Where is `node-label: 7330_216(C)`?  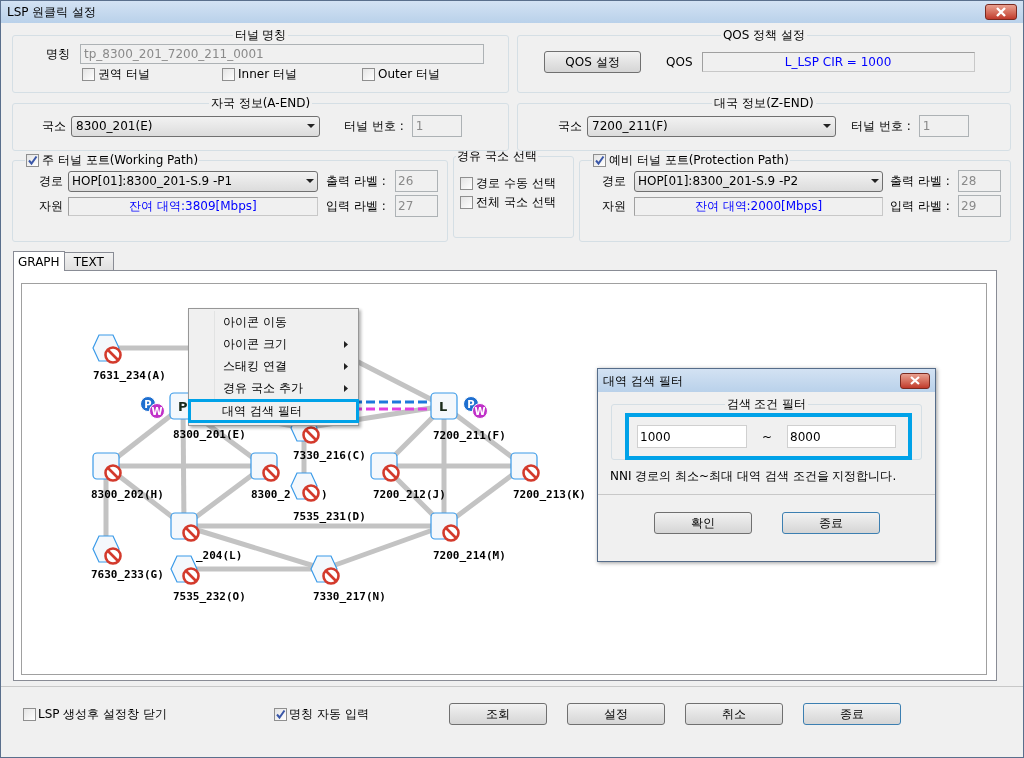
node-label: 7330_216(C) is located at coordinates (329, 455).